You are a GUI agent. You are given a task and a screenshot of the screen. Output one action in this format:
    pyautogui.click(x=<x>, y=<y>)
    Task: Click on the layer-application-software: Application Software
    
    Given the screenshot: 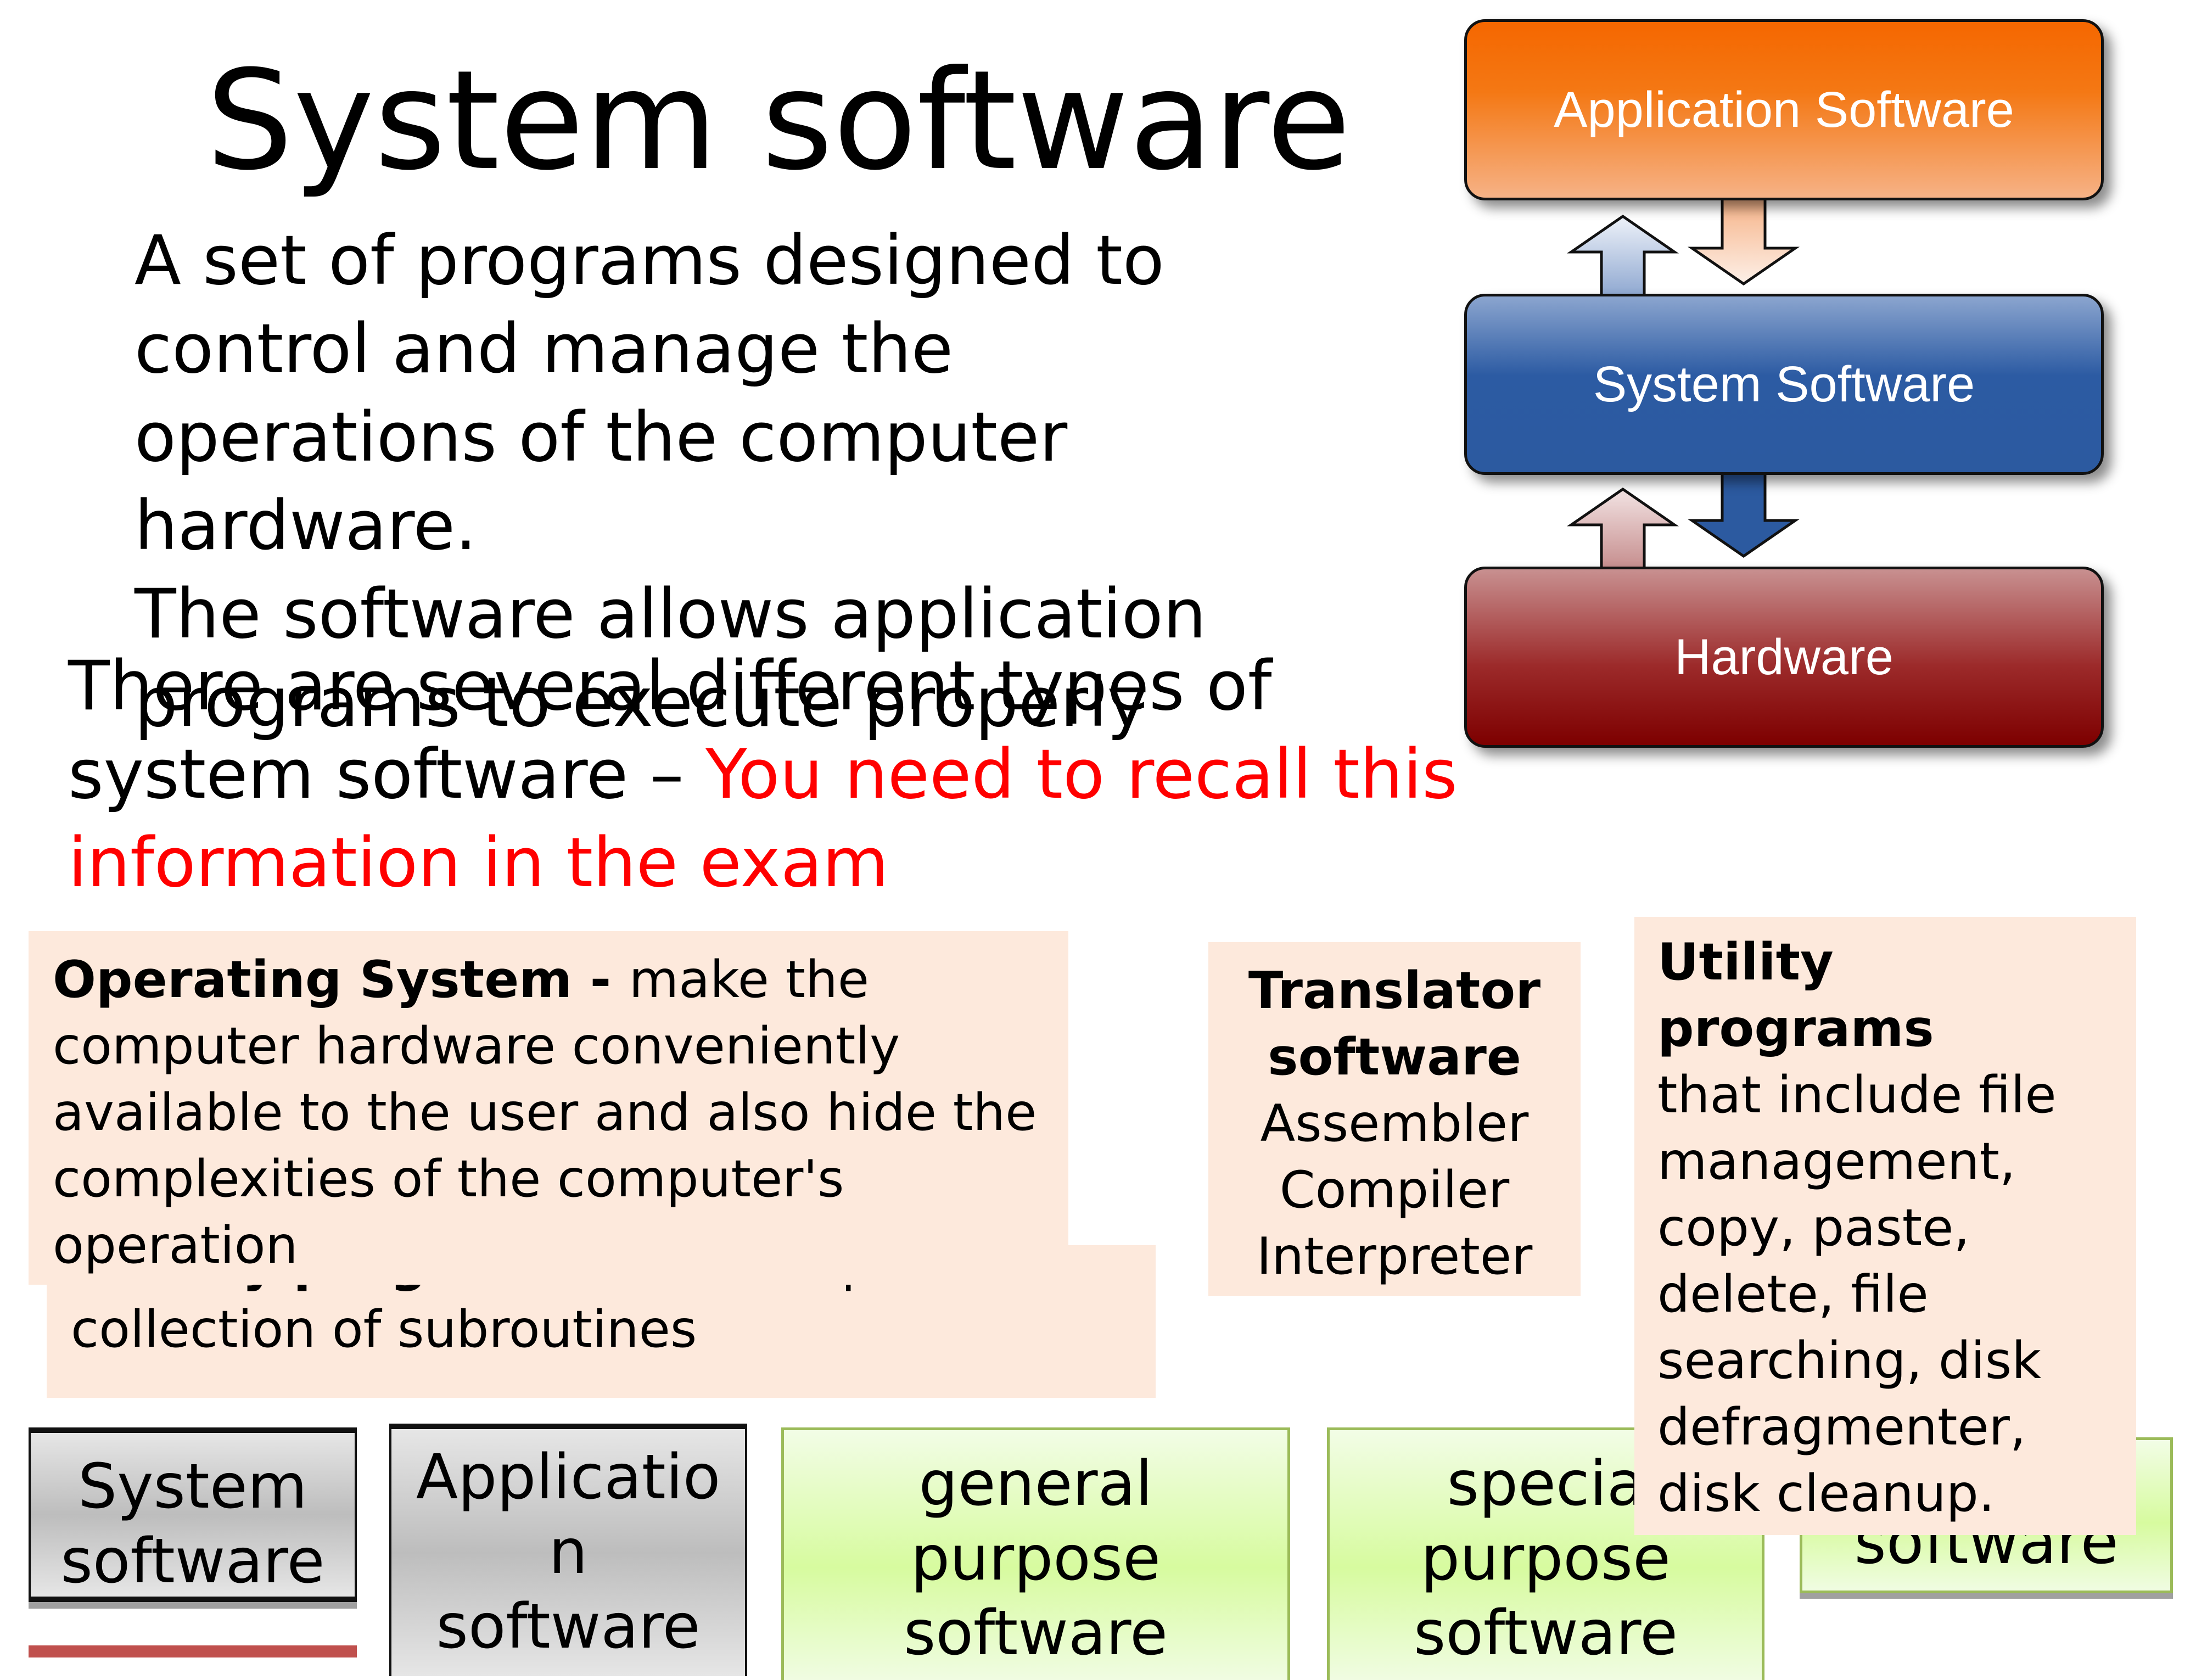 What is the action you would take?
    pyautogui.click(x=1784, y=109)
    